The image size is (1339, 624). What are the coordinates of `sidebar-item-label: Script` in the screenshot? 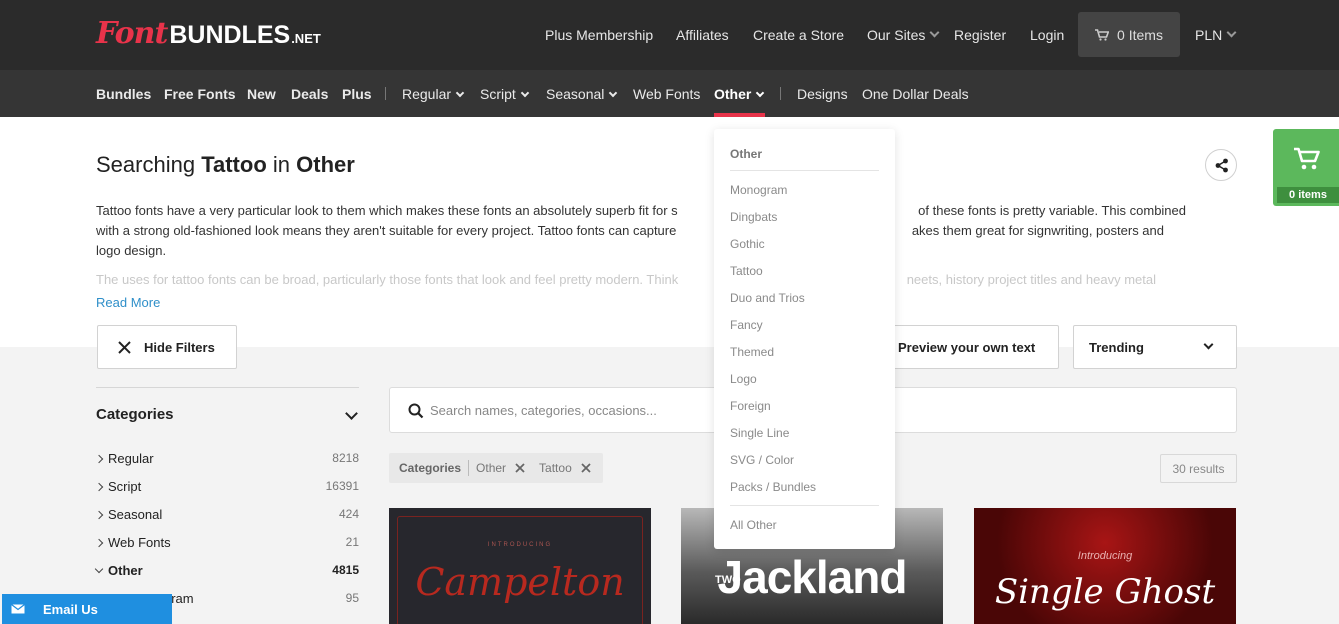 It's located at (118, 486).